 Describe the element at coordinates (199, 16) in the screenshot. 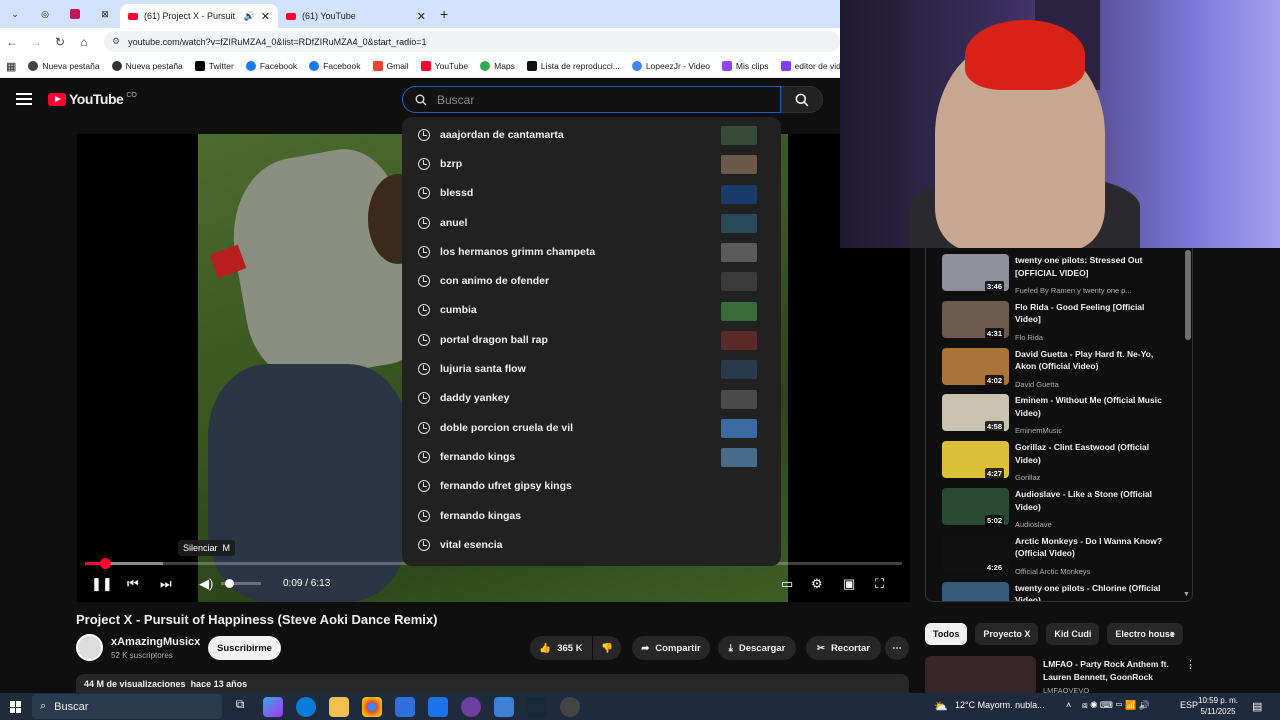

I see `tab-project-x: (61) Project X - Pursuit of H 🔊 ✕` at that location.